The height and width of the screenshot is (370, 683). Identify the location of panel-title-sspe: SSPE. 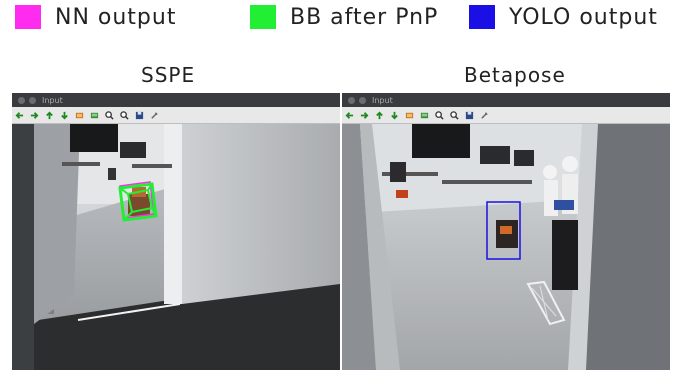
(168, 75).